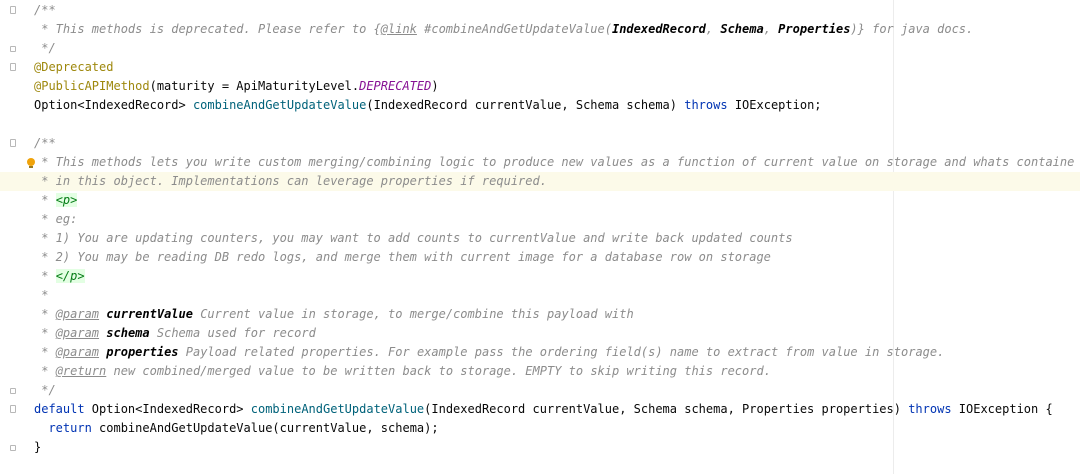 This screenshot has height=474, width=1080. Describe the element at coordinates (128, 333) in the screenshot. I see `code-token: schema` at that location.